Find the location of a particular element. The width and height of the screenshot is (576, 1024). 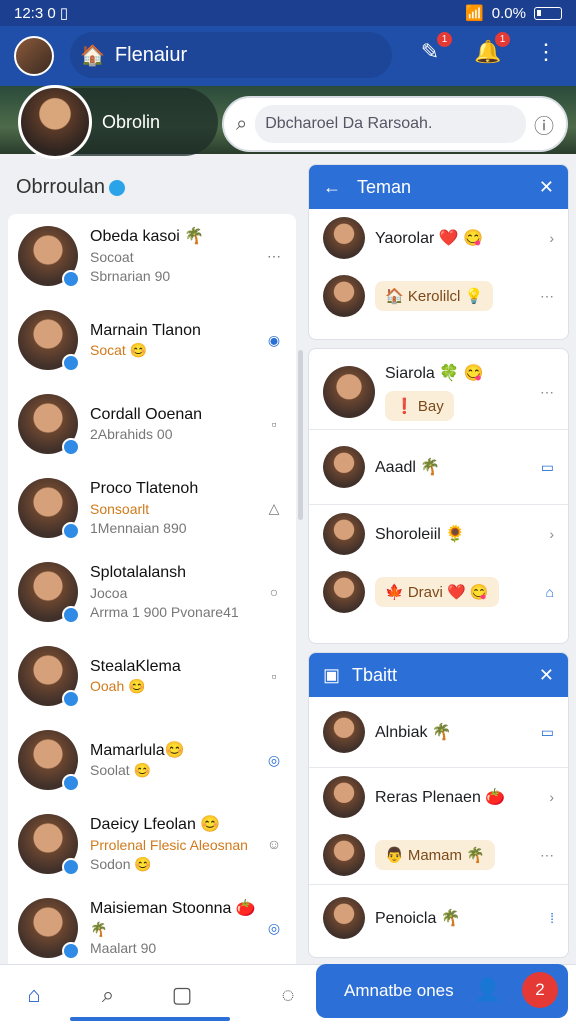

scrollbar is located at coordinates (300, 435).